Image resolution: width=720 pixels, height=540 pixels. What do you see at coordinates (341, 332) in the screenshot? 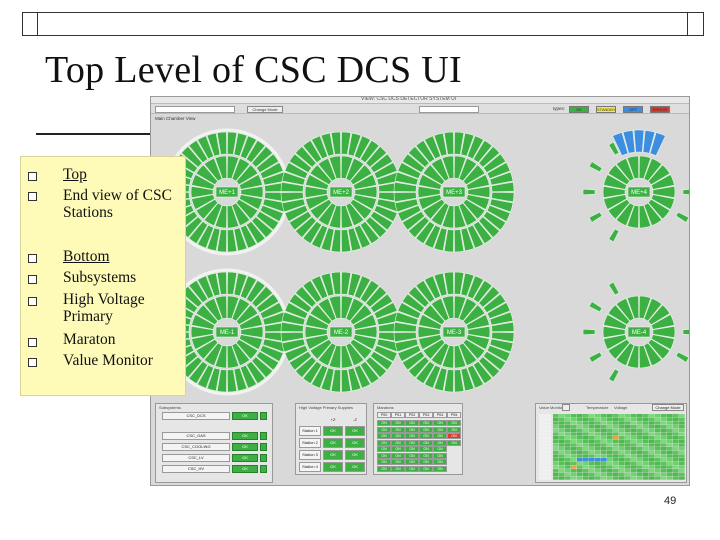
I see `station-meminus-2: ME-2` at bounding box center [341, 332].